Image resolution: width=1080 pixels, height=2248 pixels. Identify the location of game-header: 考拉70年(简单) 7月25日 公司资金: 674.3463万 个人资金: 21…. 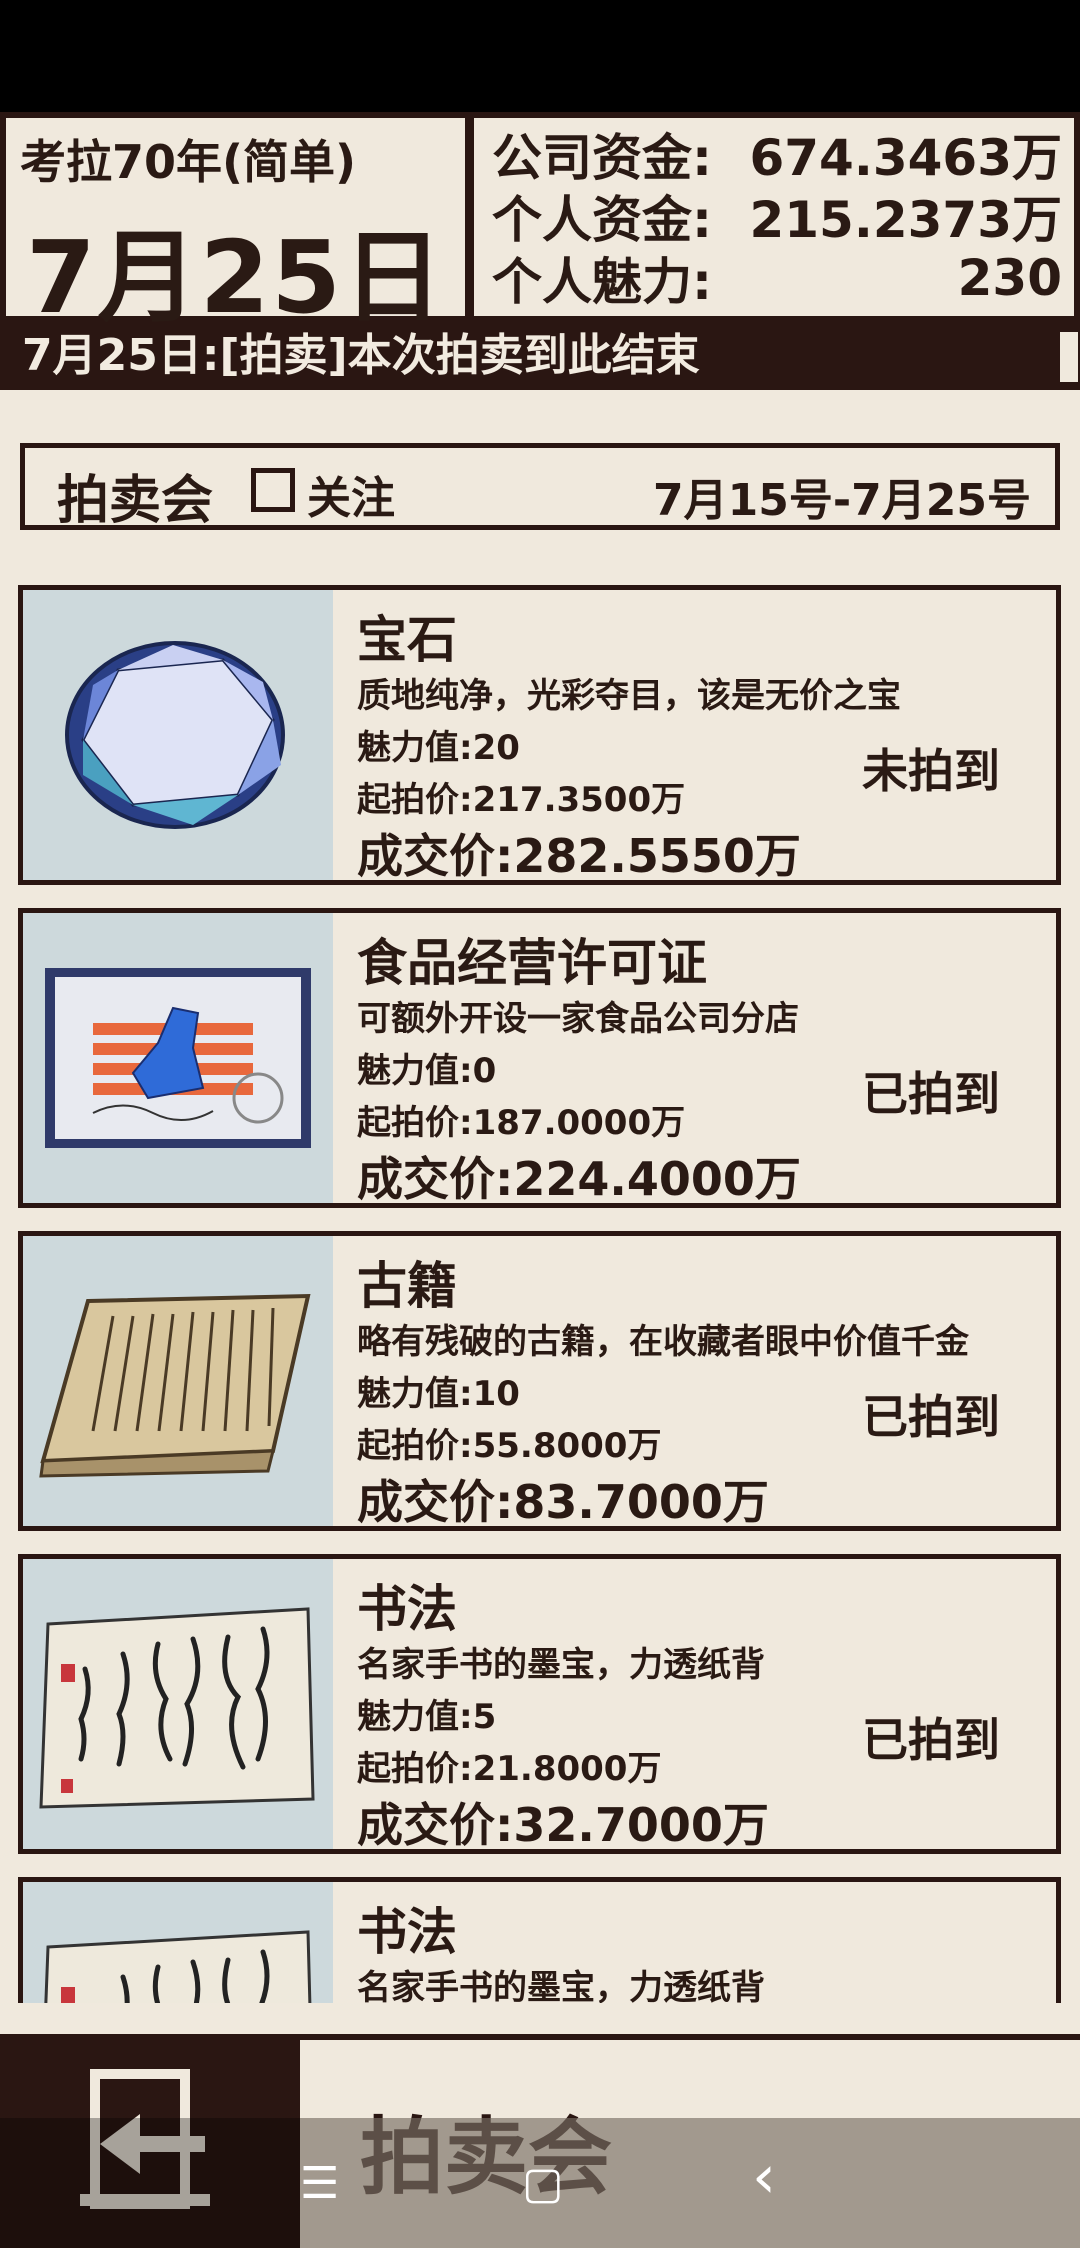
(540, 224).